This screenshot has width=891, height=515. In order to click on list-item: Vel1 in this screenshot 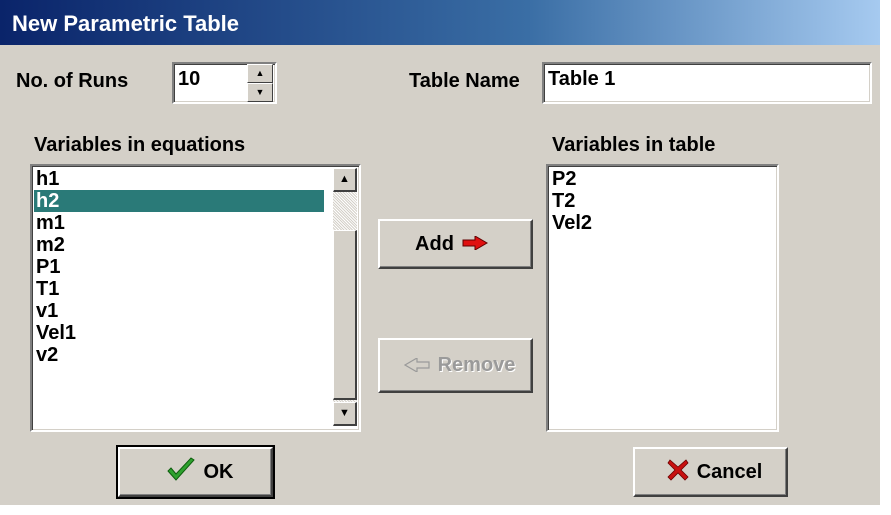, I will do `click(56, 333)`.